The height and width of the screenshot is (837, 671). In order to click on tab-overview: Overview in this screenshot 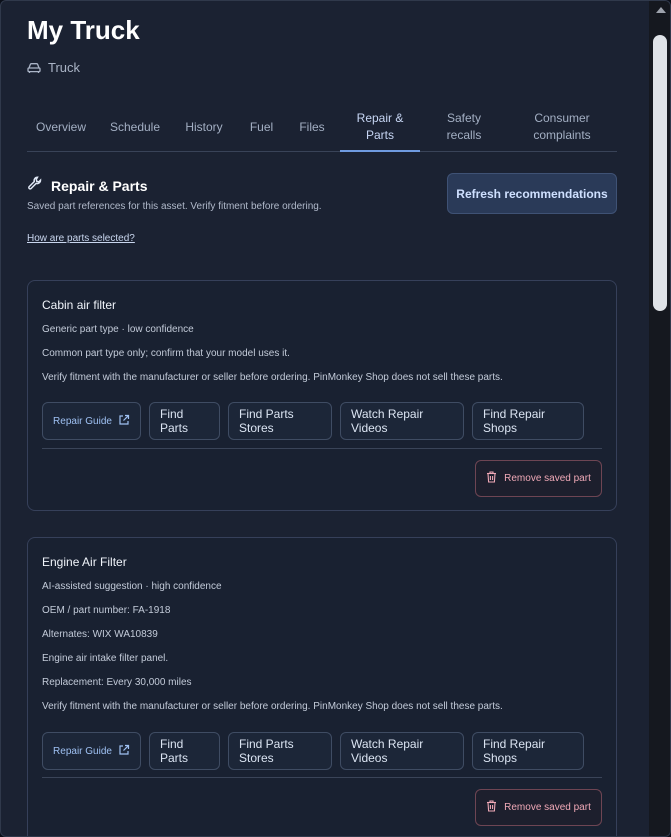, I will do `click(61, 127)`.